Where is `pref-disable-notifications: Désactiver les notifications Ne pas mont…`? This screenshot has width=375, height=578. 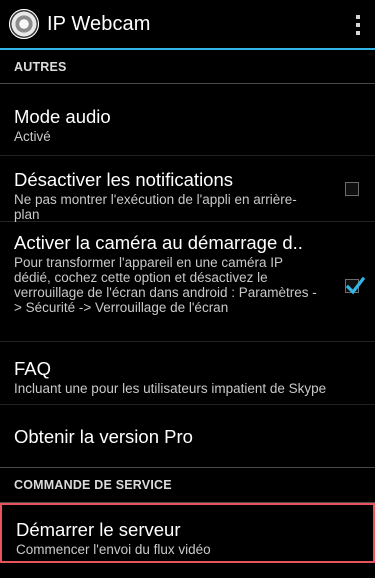 pref-disable-notifications: Désactiver les notifications Ne pas mont… is located at coordinates (187, 189).